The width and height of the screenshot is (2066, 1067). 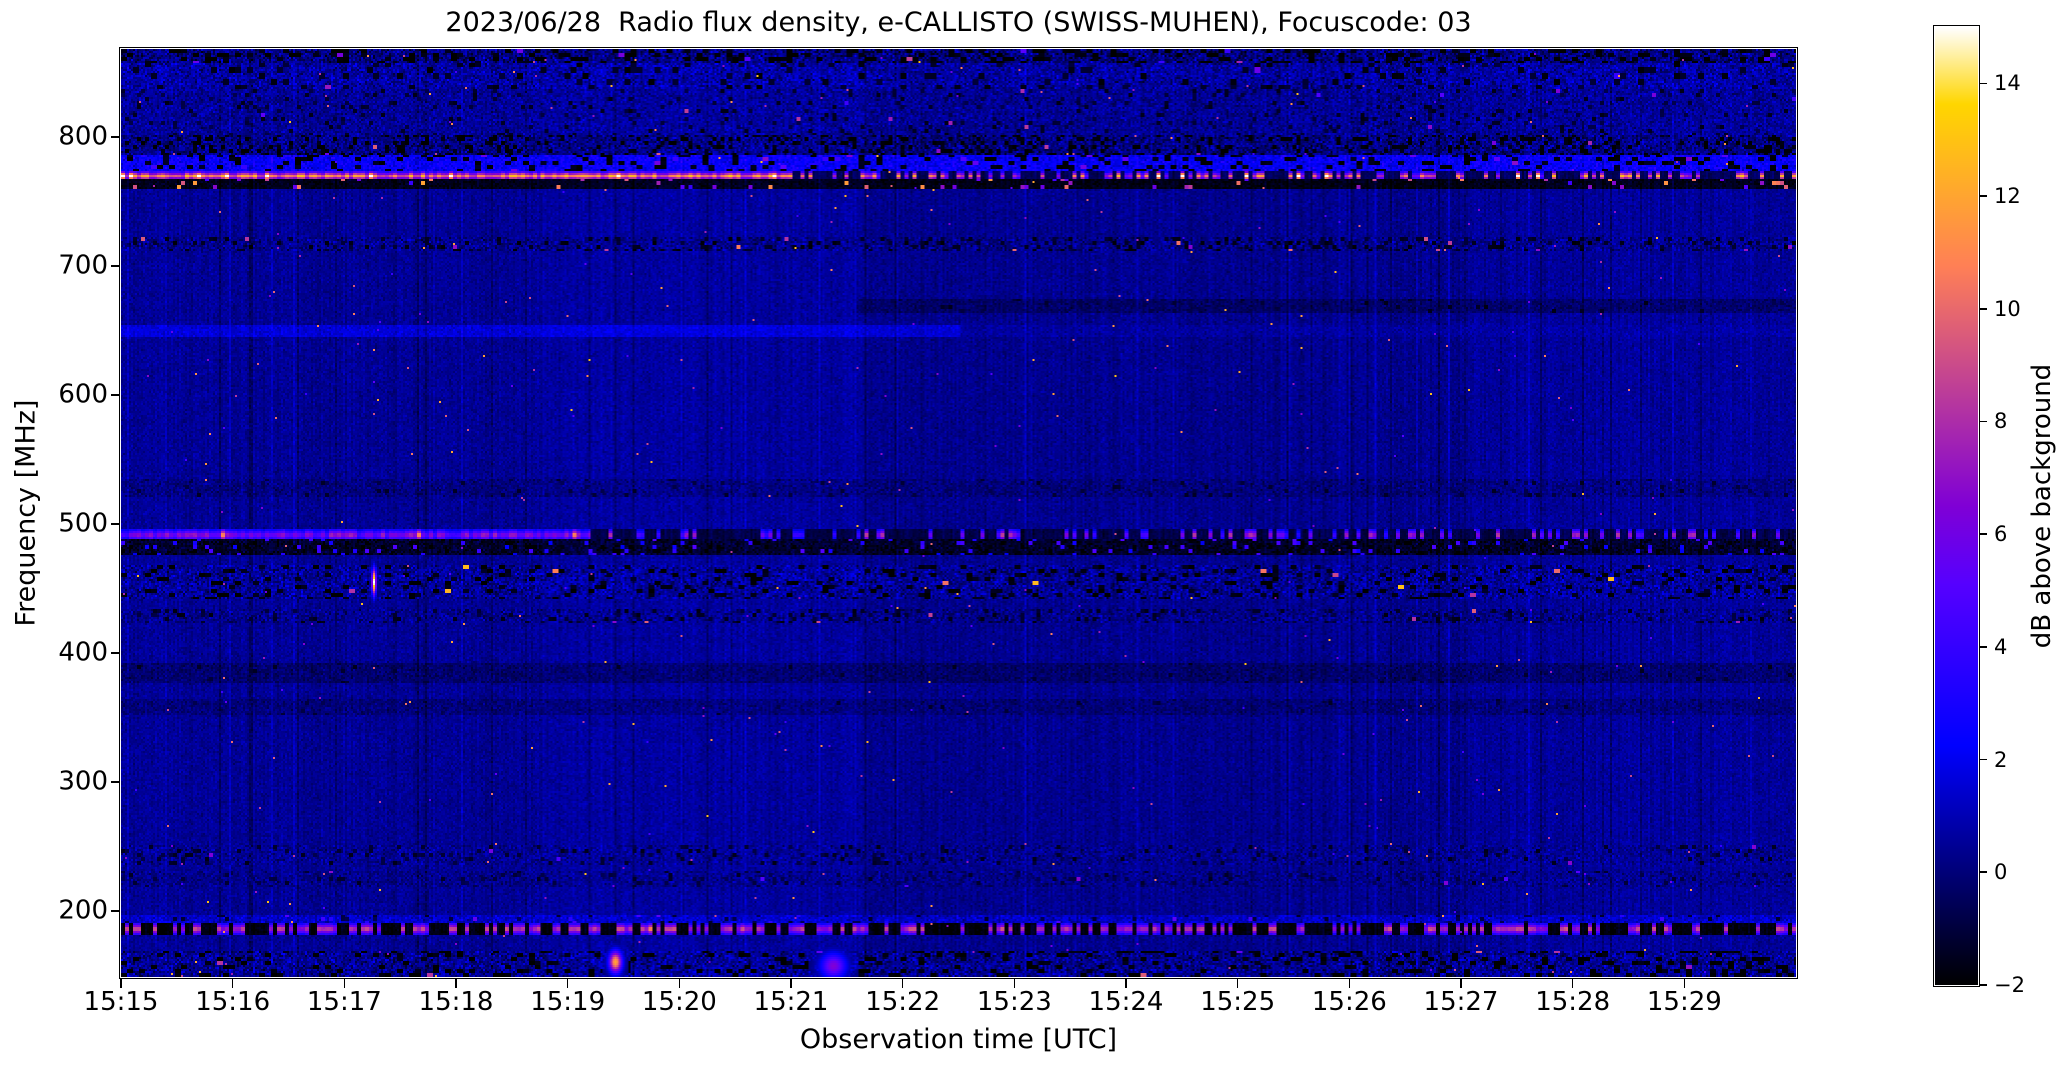 What do you see at coordinates (2001, 421) in the screenshot?
I see `colorbar-tick-label: 8` at bounding box center [2001, 421].